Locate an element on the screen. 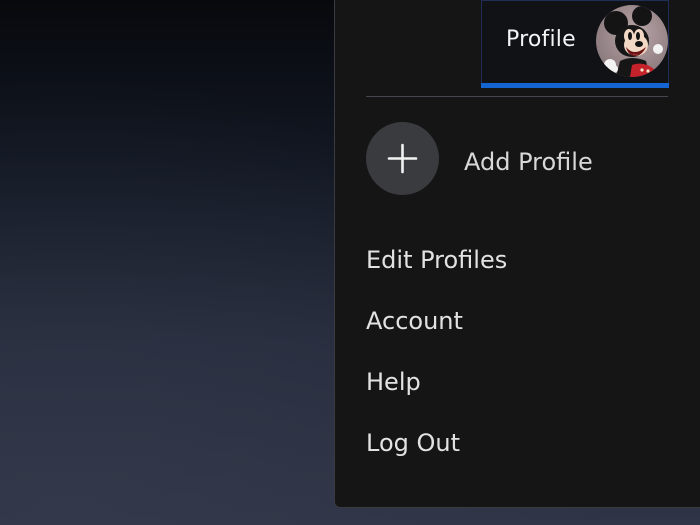 The image size is (700, 525). menu-divider is located at coordinates (517, 96).